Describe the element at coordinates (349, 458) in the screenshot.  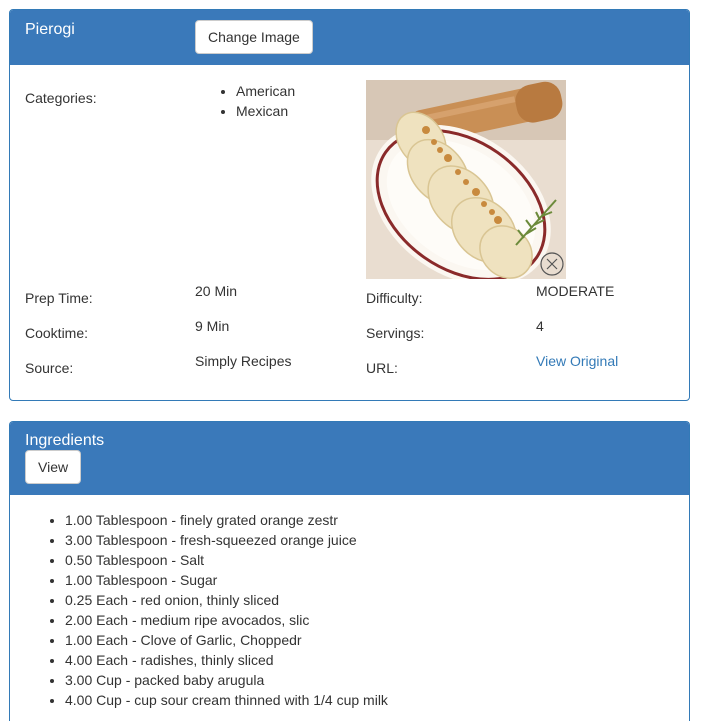
I see `ingredients-panel-heading: Ingredients View` at that location.